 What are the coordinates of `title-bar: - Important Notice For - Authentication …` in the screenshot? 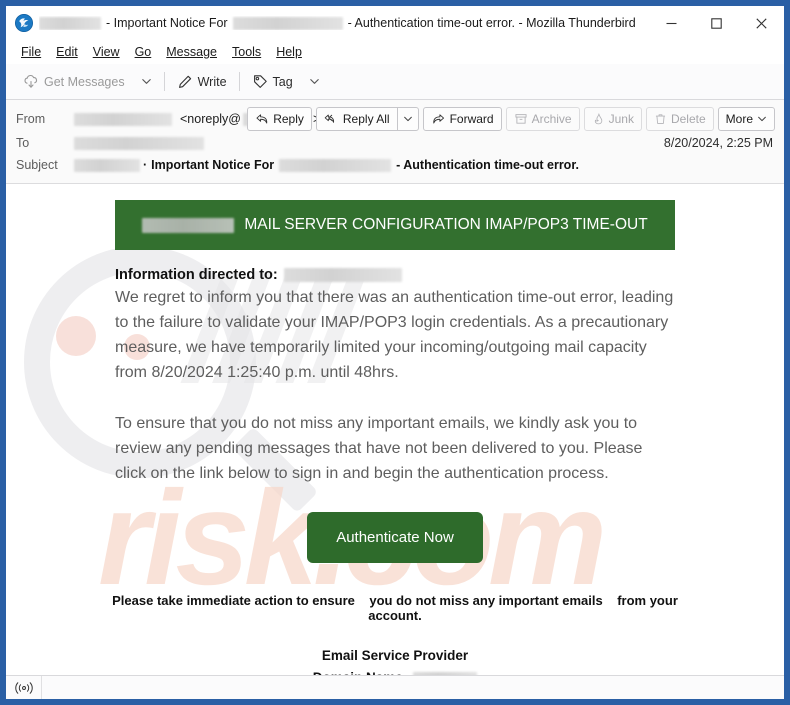 It's located at (395, 23).